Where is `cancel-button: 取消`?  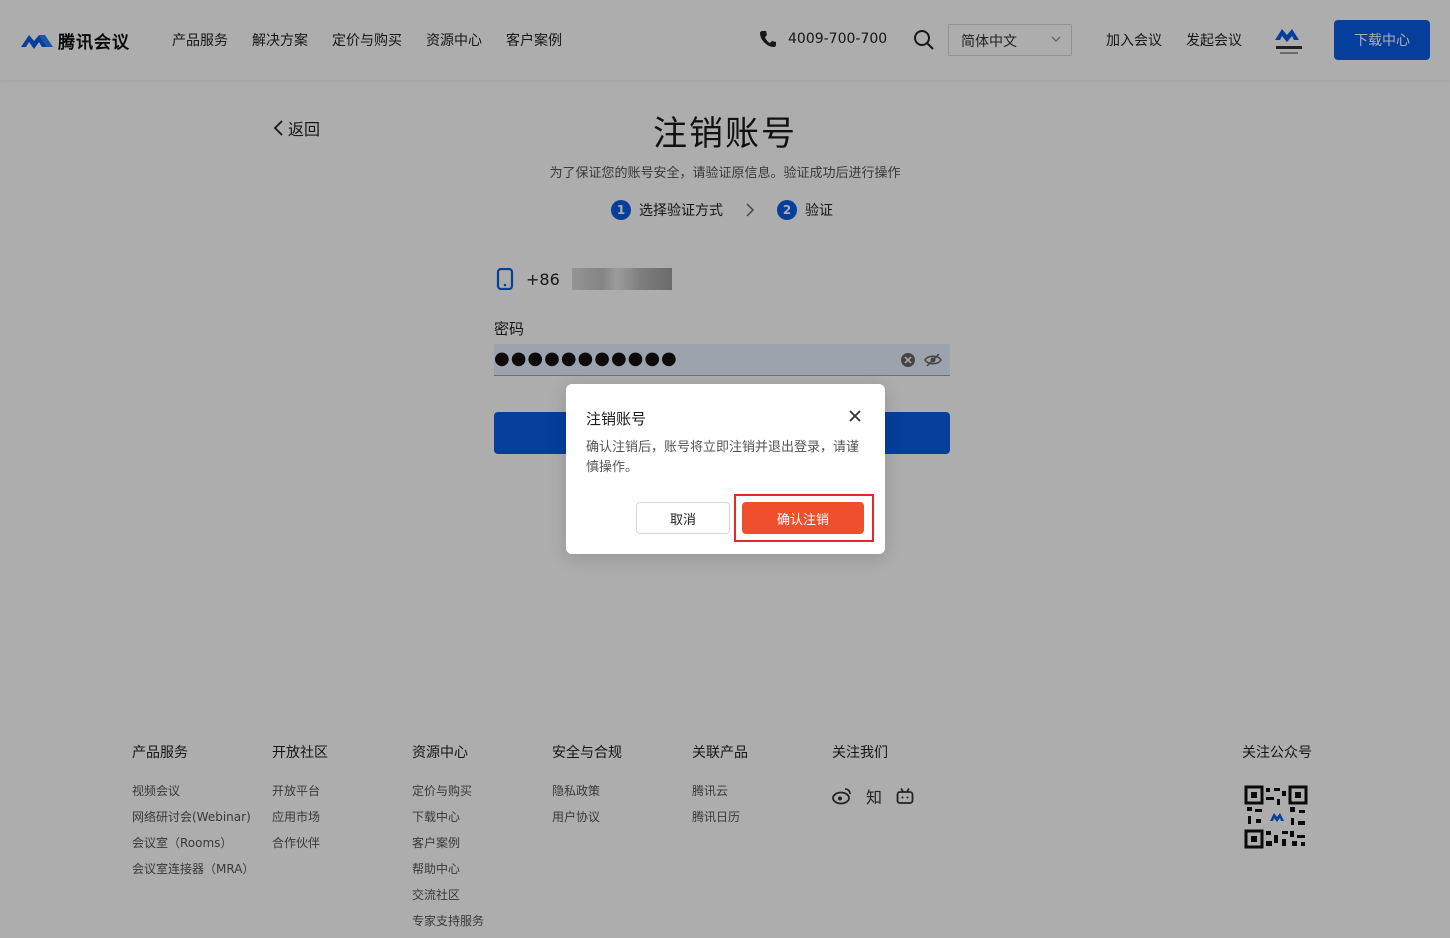
cancel-button: 取消 is located at coordinates (683, 518).